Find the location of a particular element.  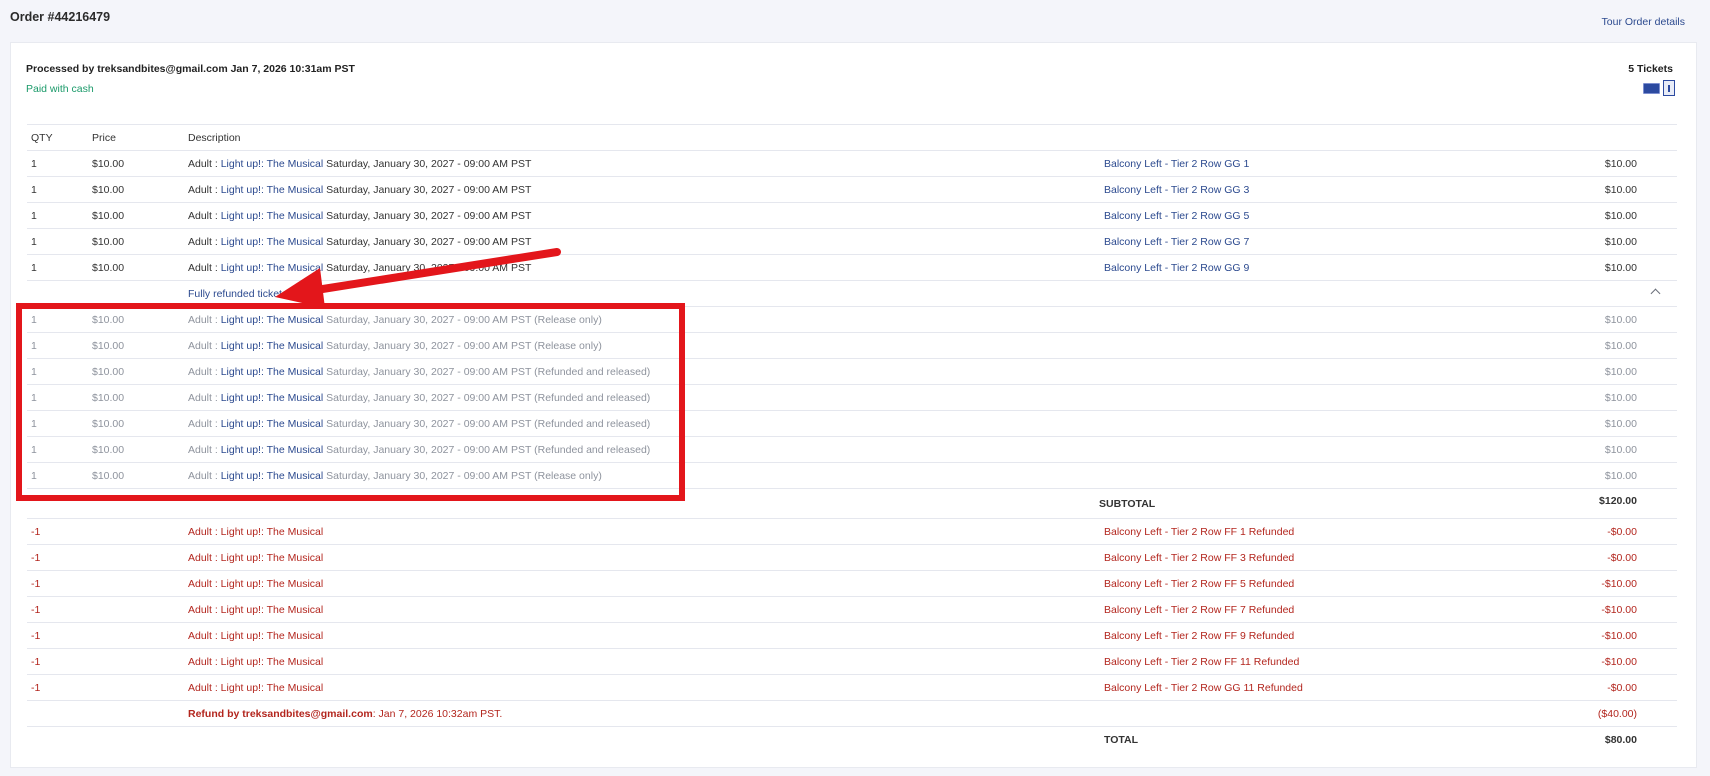

seat-link: Balcony Left - Tier 2 Row GG 7 is located at coordinates (1176, 242).